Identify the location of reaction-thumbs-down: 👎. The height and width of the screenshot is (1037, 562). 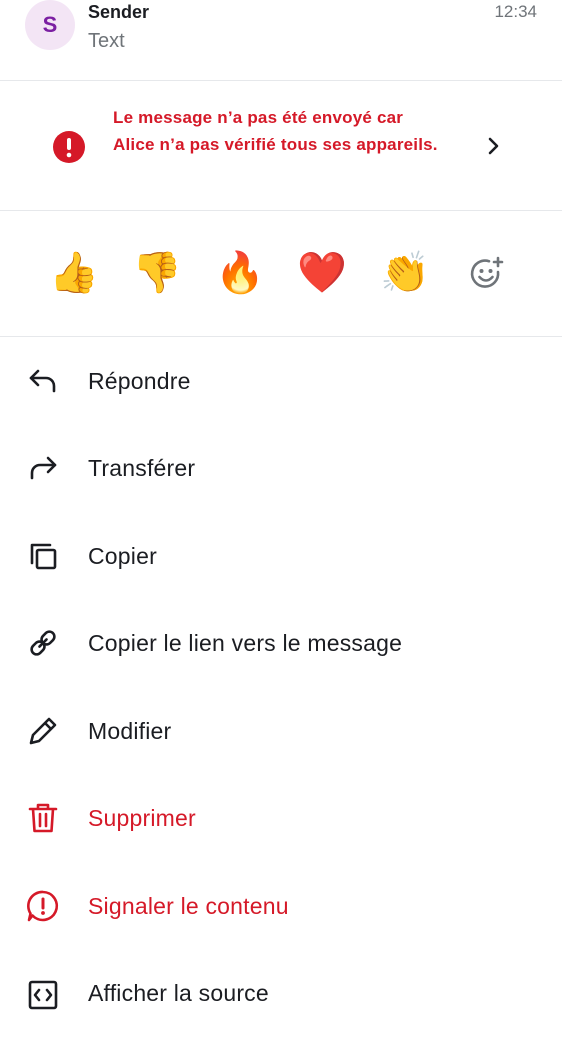
(157, 273).